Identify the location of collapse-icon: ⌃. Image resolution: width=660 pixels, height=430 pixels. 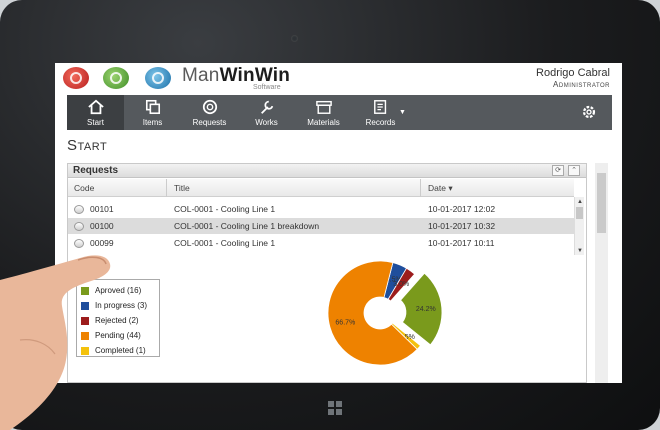
(574, 170).